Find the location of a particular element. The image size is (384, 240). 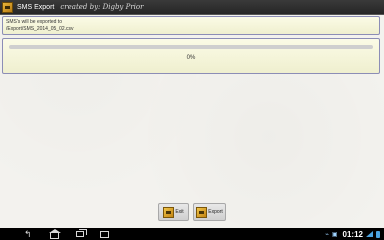

export-icon is located at coordinates (202, 212).